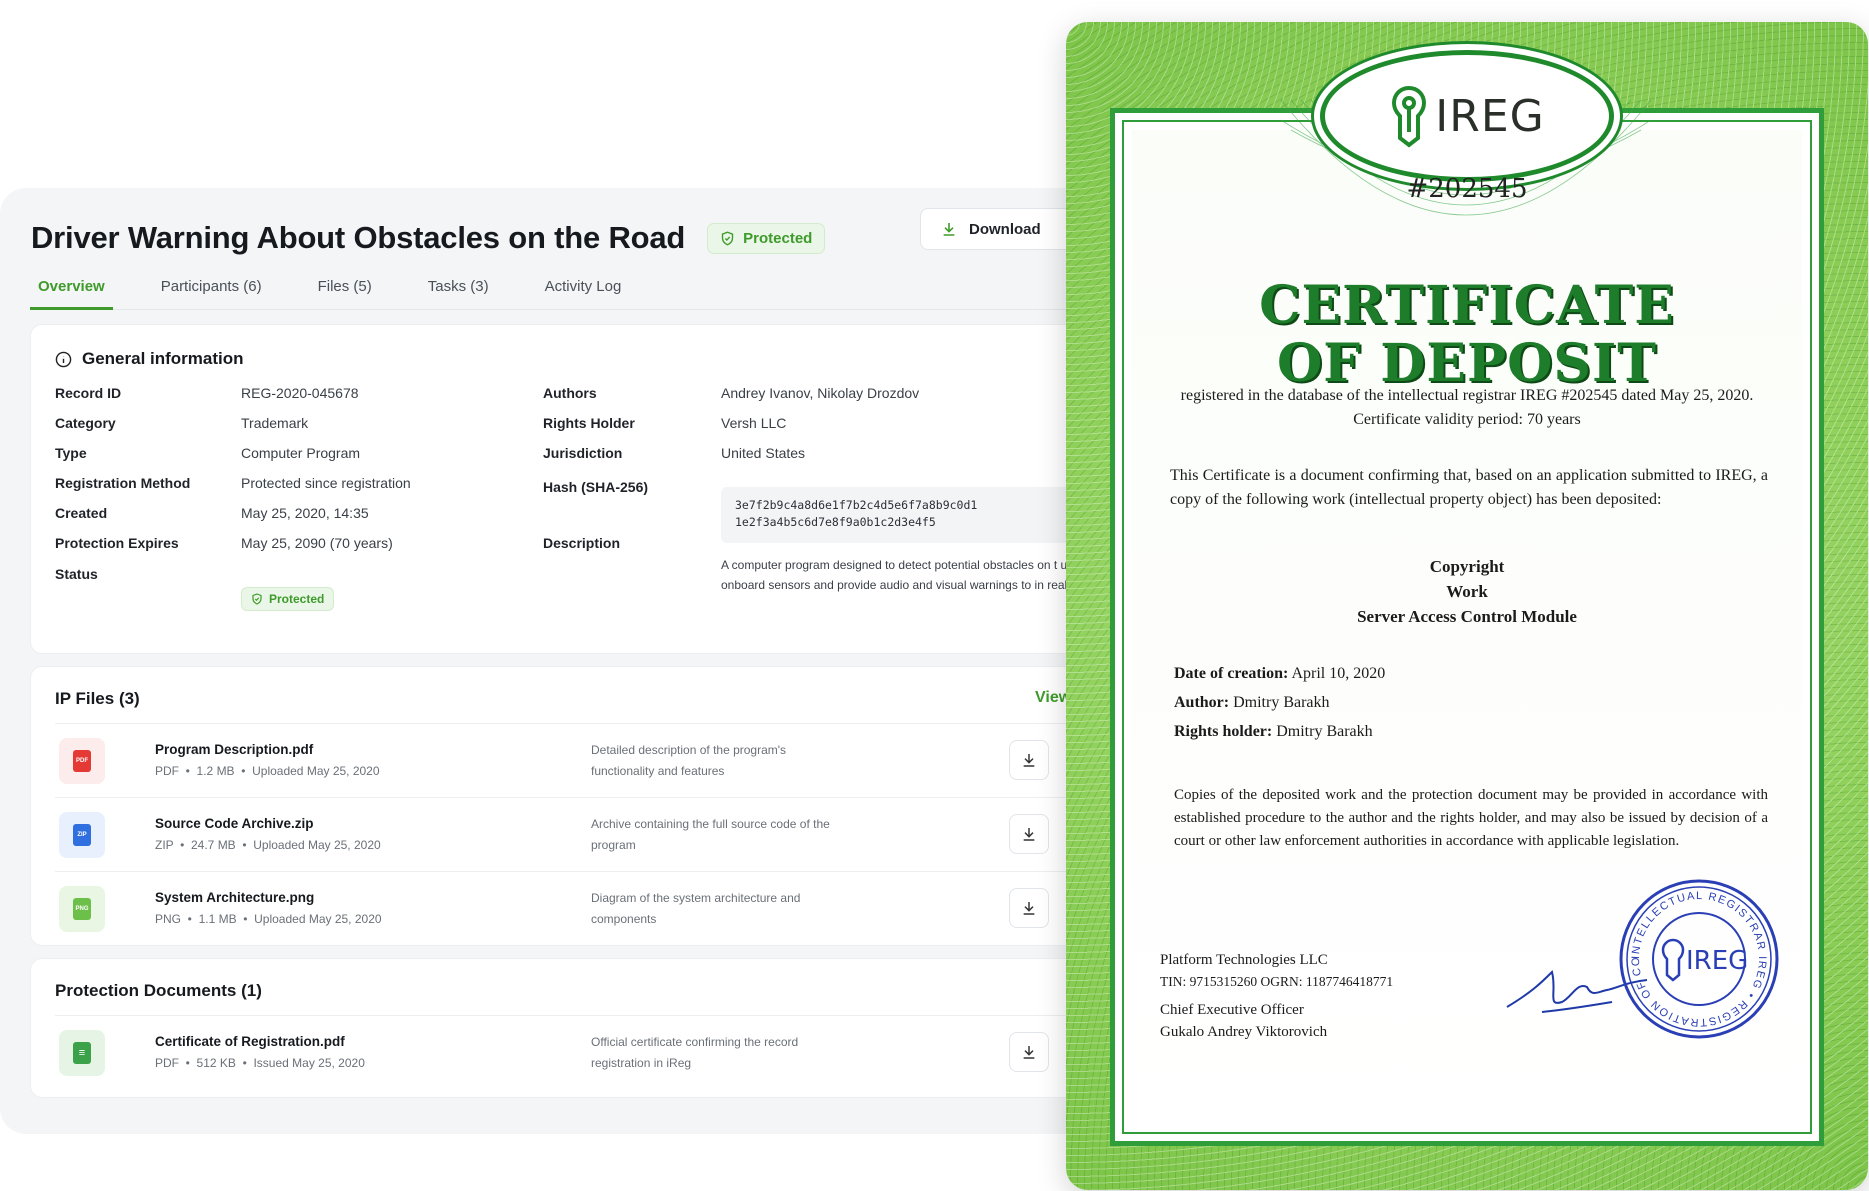 Image resolution: width=1869 pixels, height=1191 pixels. I want to click on label-jurisdiction: Jurisdiction, so click(583, 453).